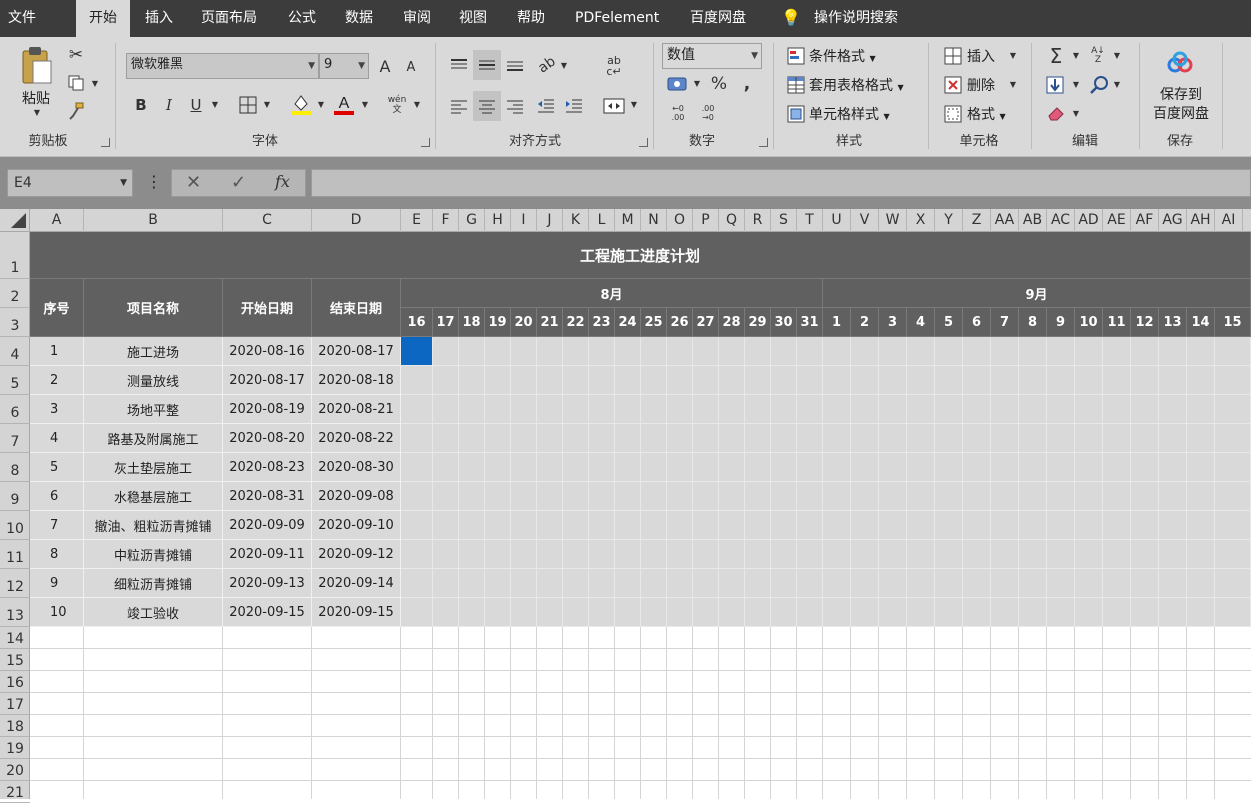 The width and height of the screenshot is (1251, 803). I want to click on day-header: 7, so click(1005, 322).